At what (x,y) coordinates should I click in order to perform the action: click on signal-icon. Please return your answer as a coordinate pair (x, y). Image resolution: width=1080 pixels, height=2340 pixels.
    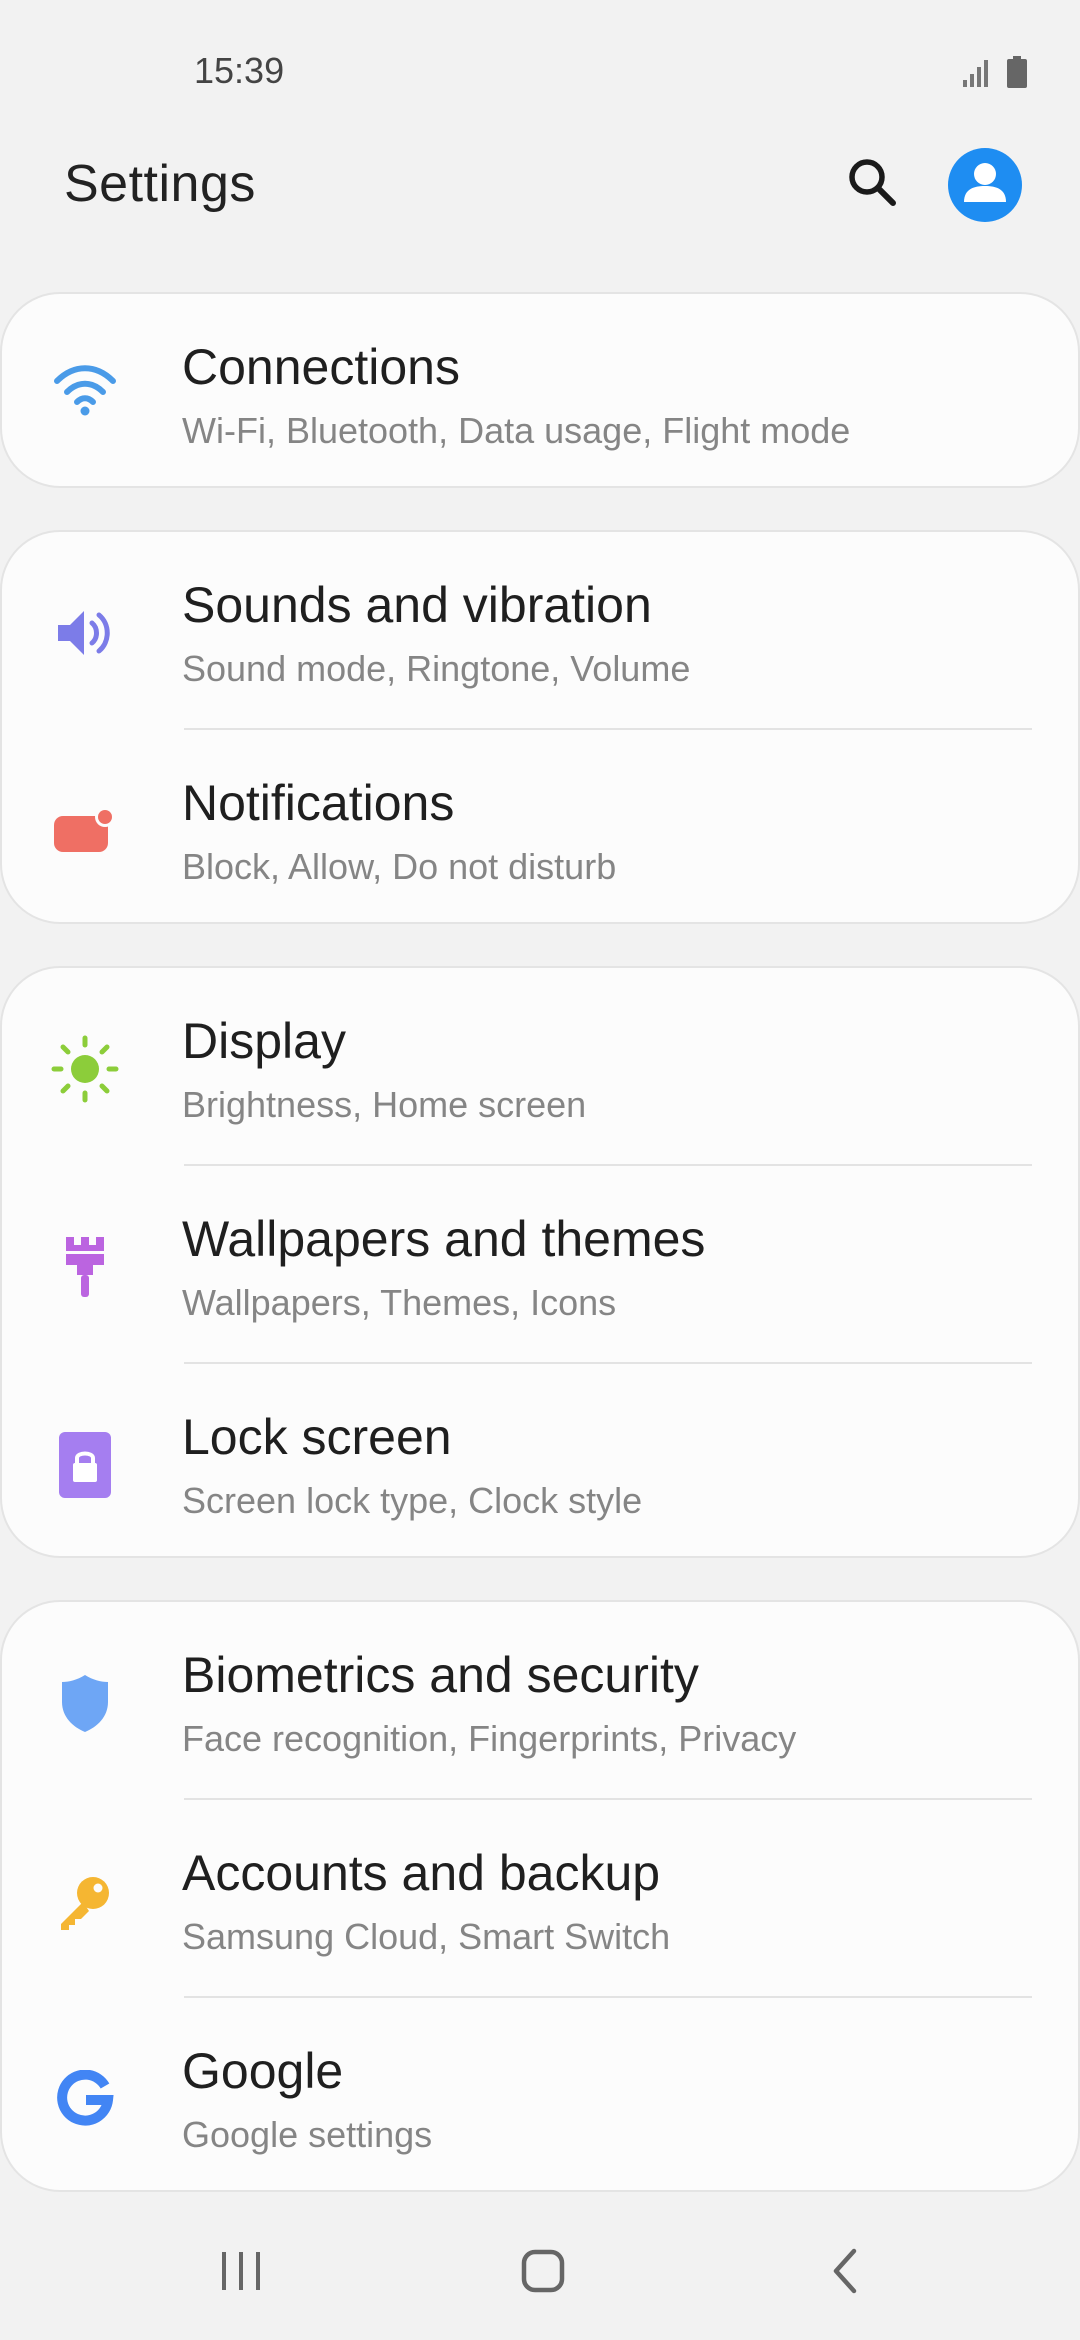
    Looking at the image, I should click on (977, 75).